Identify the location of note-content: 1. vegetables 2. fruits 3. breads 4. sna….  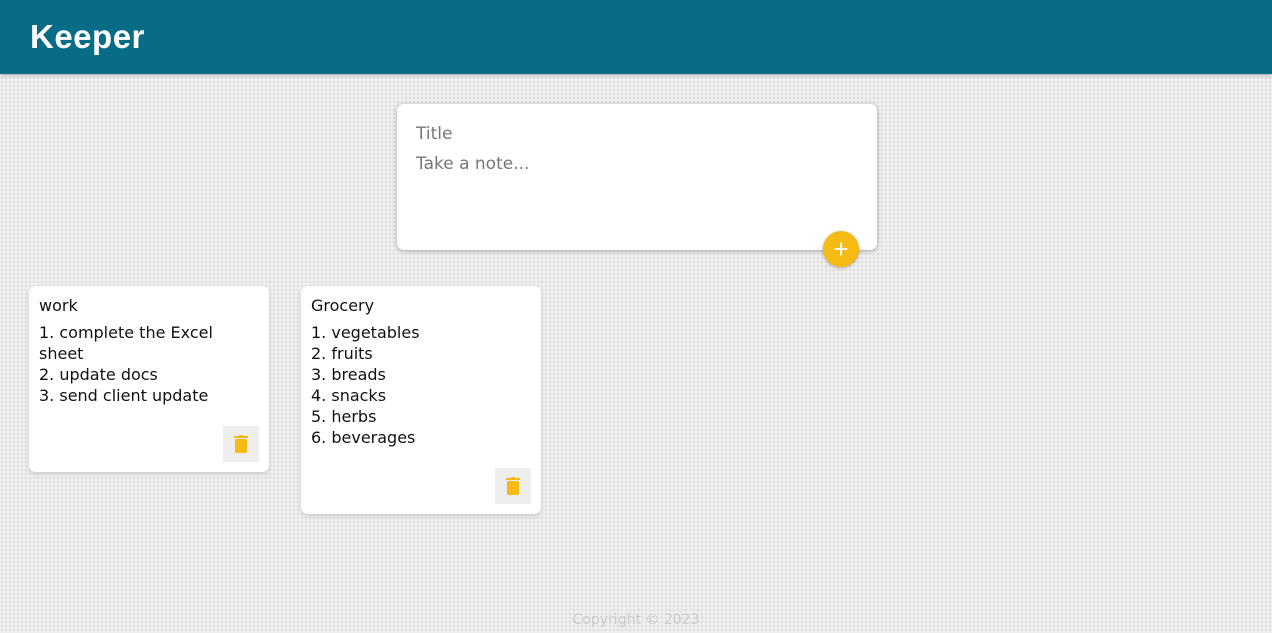
(365, 385).